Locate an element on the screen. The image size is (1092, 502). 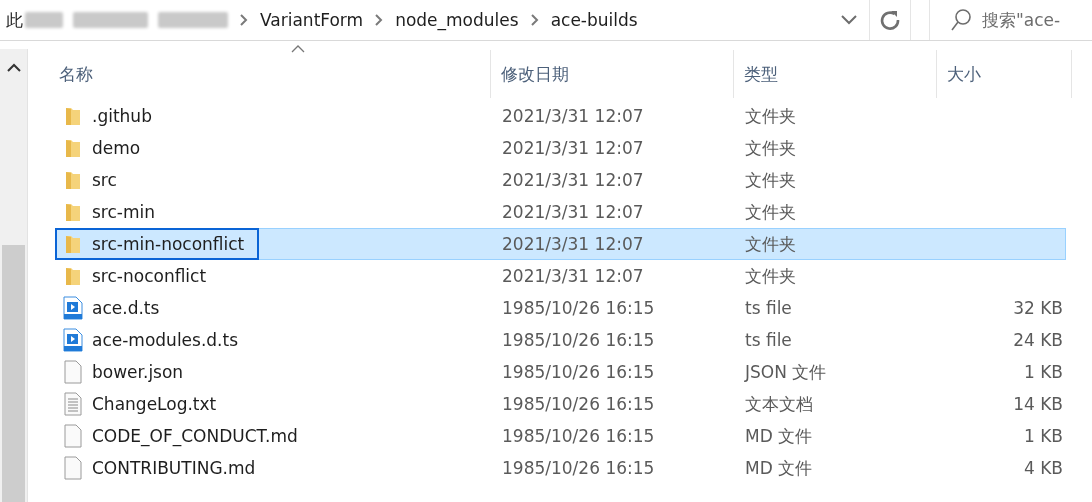
file-row: demo 2021/3/31 12:07 文件夹 is located at coordinates (560, 148).